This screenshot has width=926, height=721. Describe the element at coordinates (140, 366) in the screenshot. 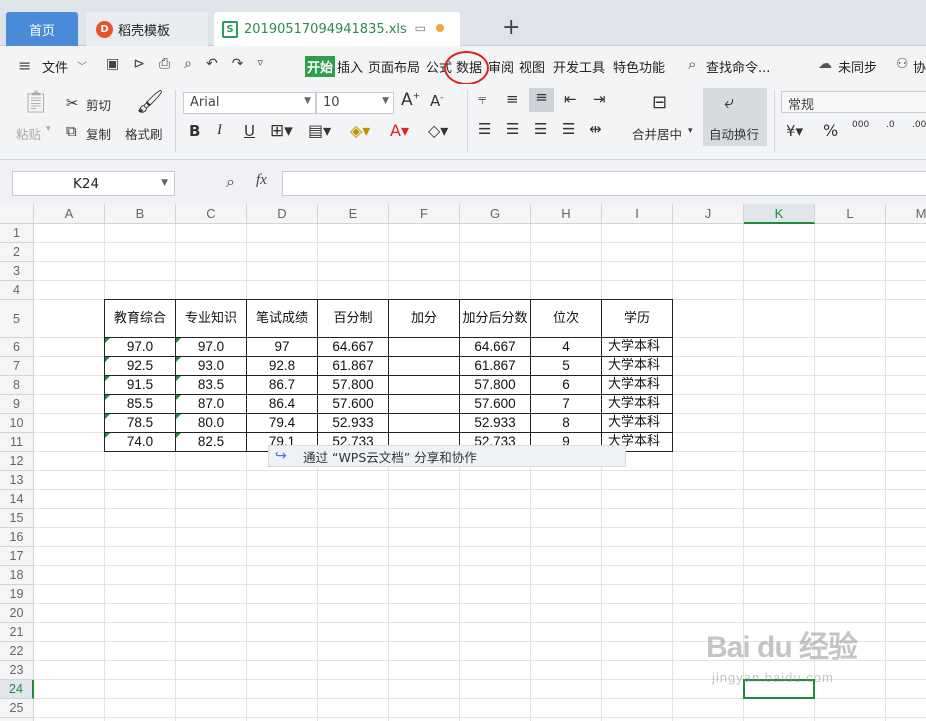

I see `table-cell: 92.5` at that location.